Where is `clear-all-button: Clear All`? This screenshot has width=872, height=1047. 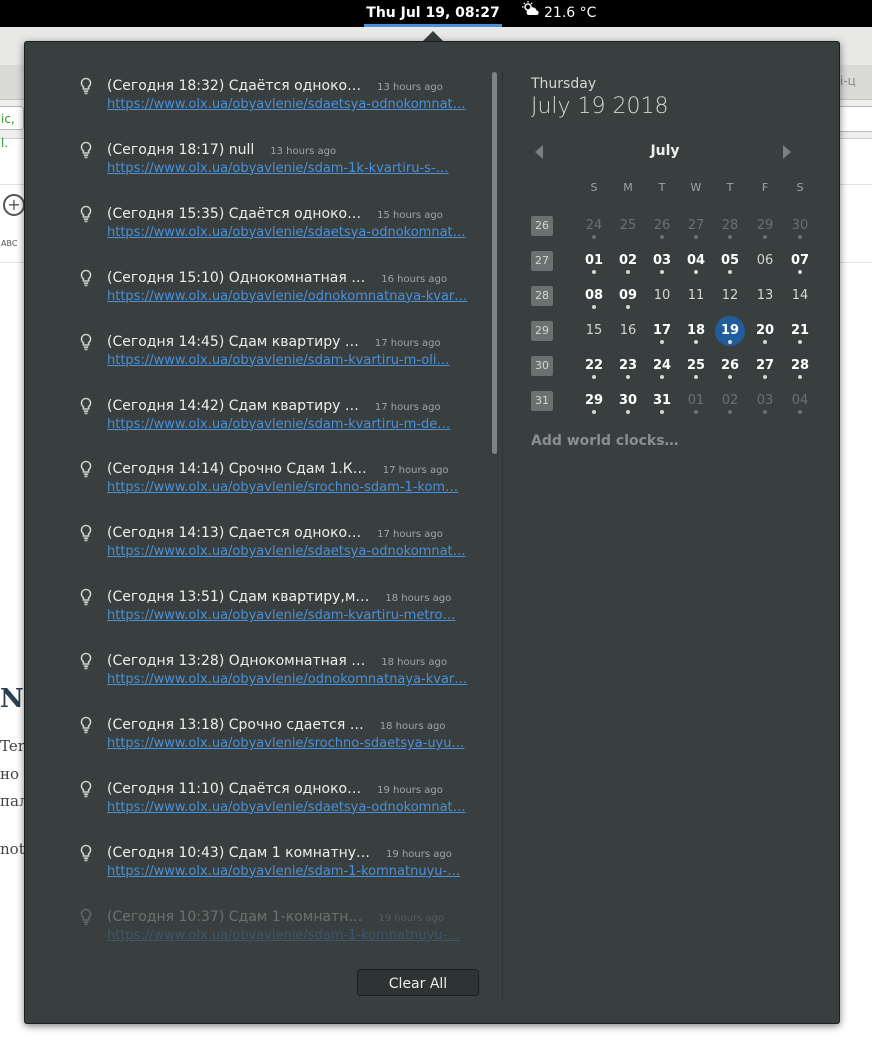
clear-all-button: Clear All is located at coordinates (418, 982).